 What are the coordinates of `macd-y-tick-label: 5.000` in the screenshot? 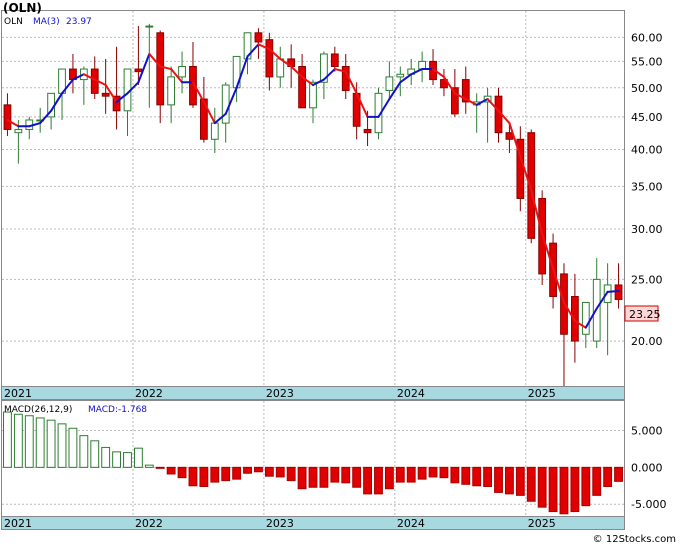 It's located at (647, 430).